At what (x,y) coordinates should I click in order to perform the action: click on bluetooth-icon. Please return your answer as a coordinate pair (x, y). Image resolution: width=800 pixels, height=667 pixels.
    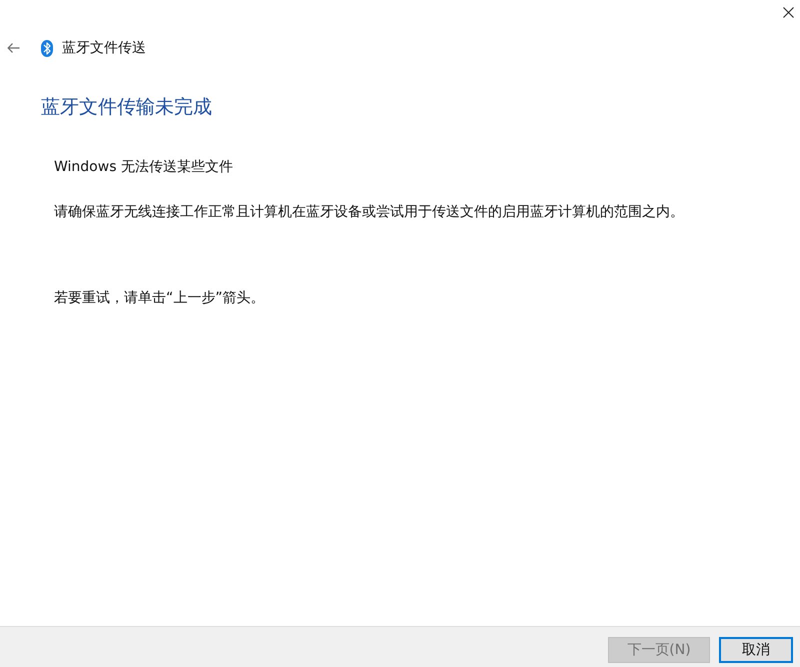
    Looking at the image, I should click on (47, 48).